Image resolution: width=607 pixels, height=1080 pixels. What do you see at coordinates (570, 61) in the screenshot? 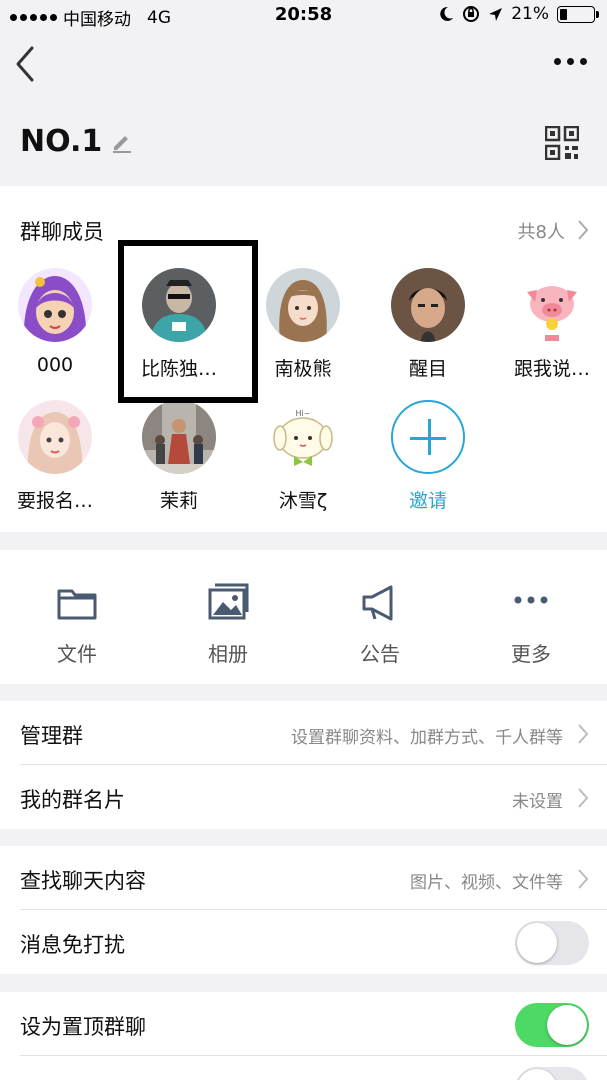
I see `more-options-button` at bounding box center [570, 61].